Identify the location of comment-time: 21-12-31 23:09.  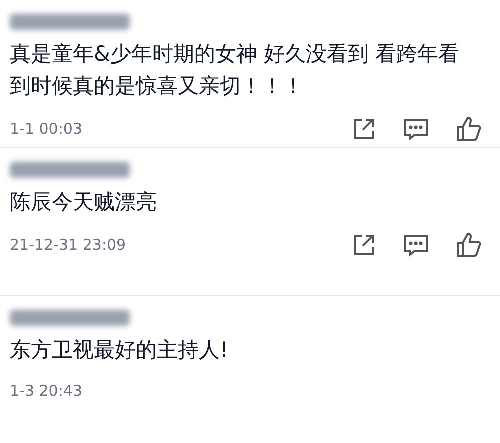
(68, 245).